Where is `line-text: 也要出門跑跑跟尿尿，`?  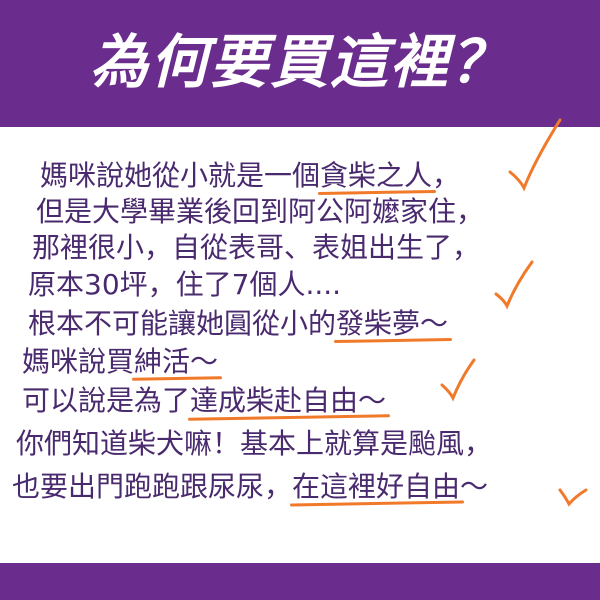 line-text: 也要出門跑跑跟尿尿， is located at coordinates (152, 486).